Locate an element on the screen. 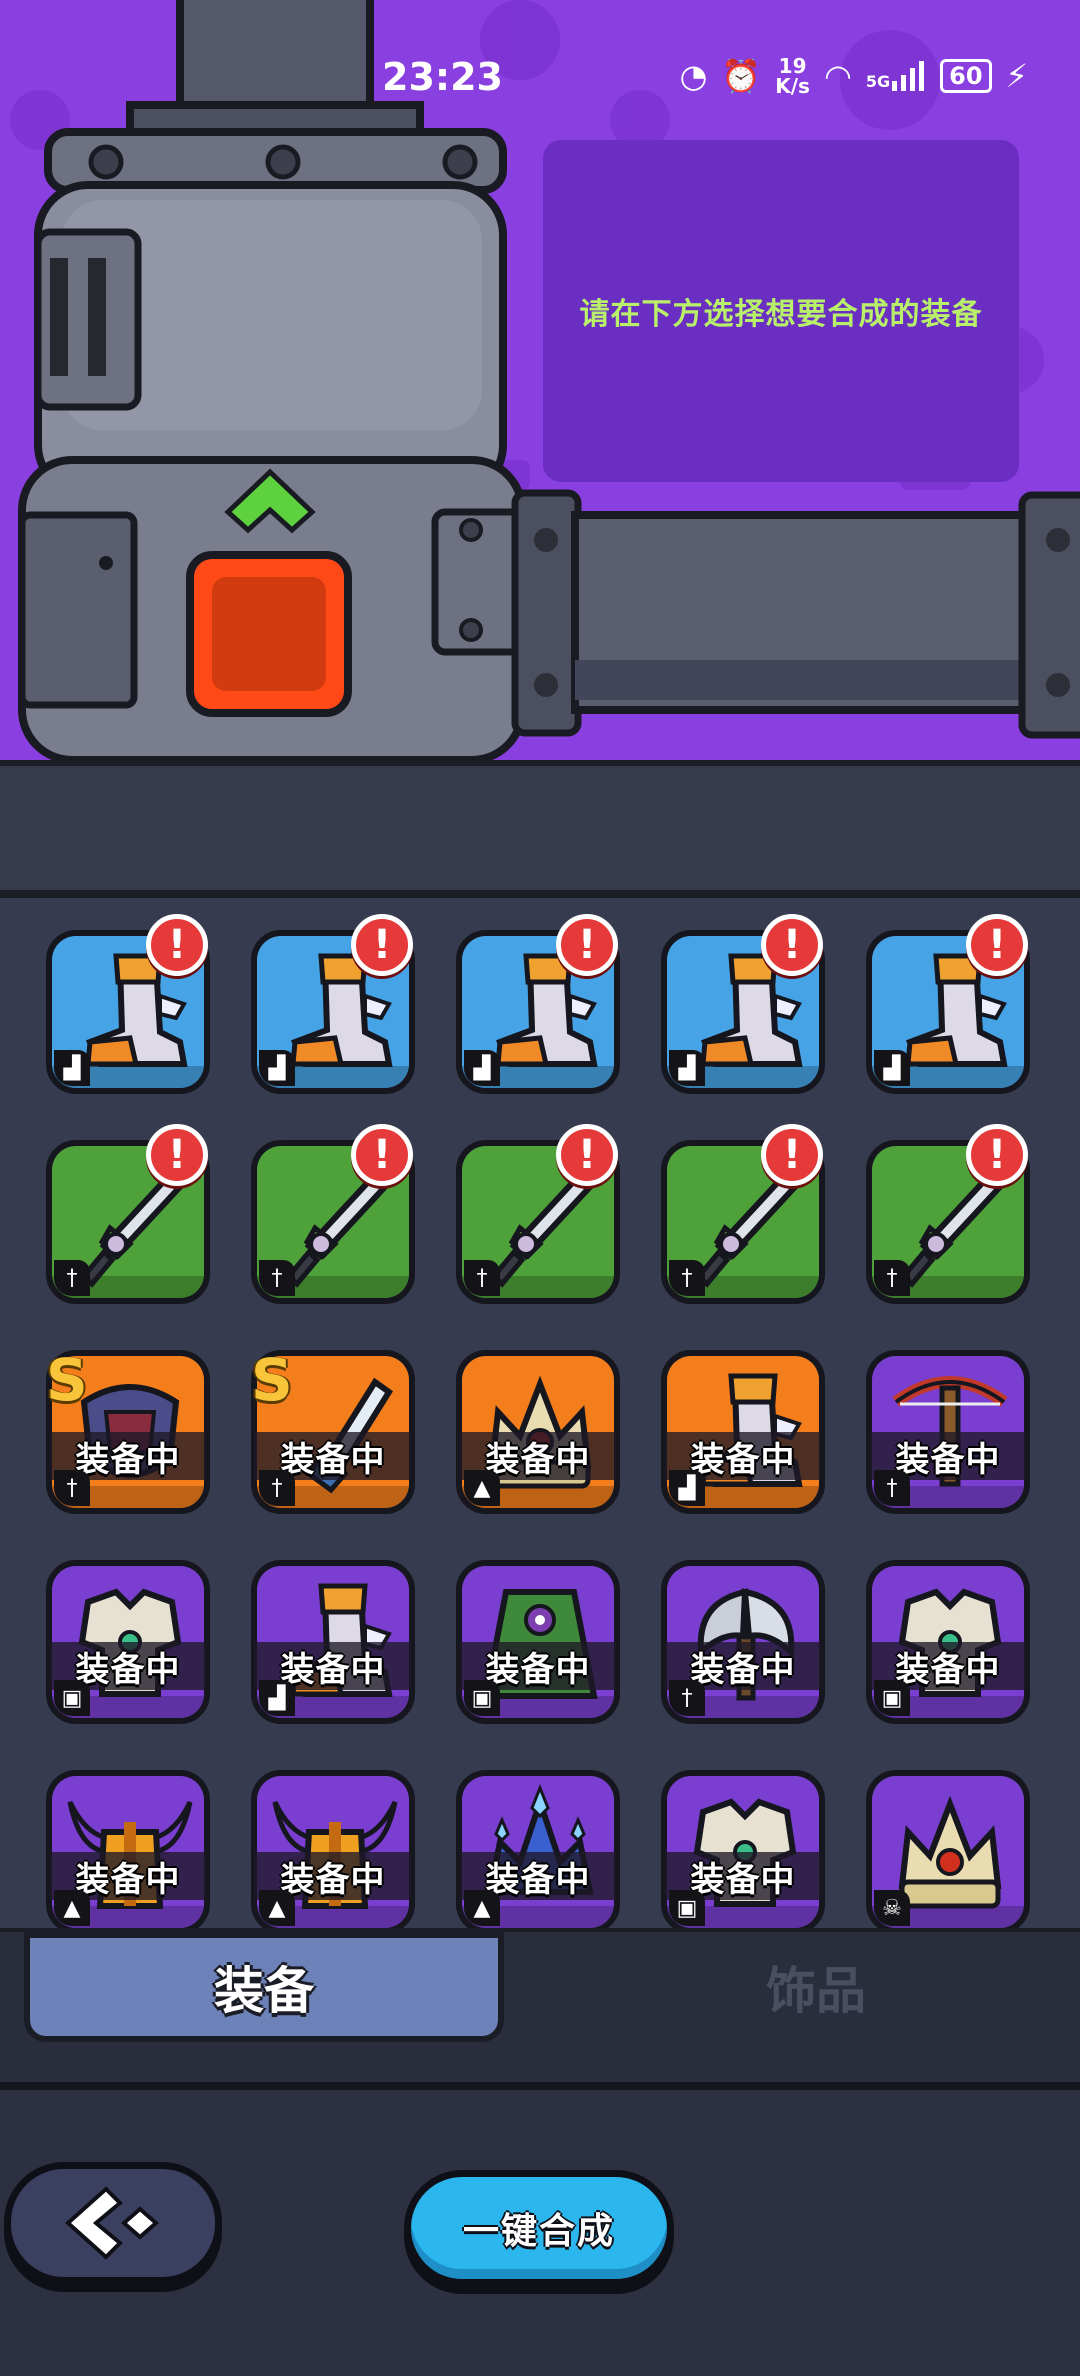  equipment-slot: ☠ is located at coordinates (948, 1849).